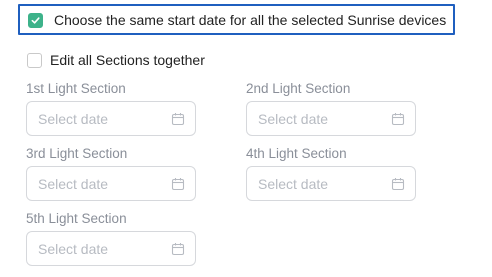  I want to click on section-4-date-input: Select date, so click(331, 183).